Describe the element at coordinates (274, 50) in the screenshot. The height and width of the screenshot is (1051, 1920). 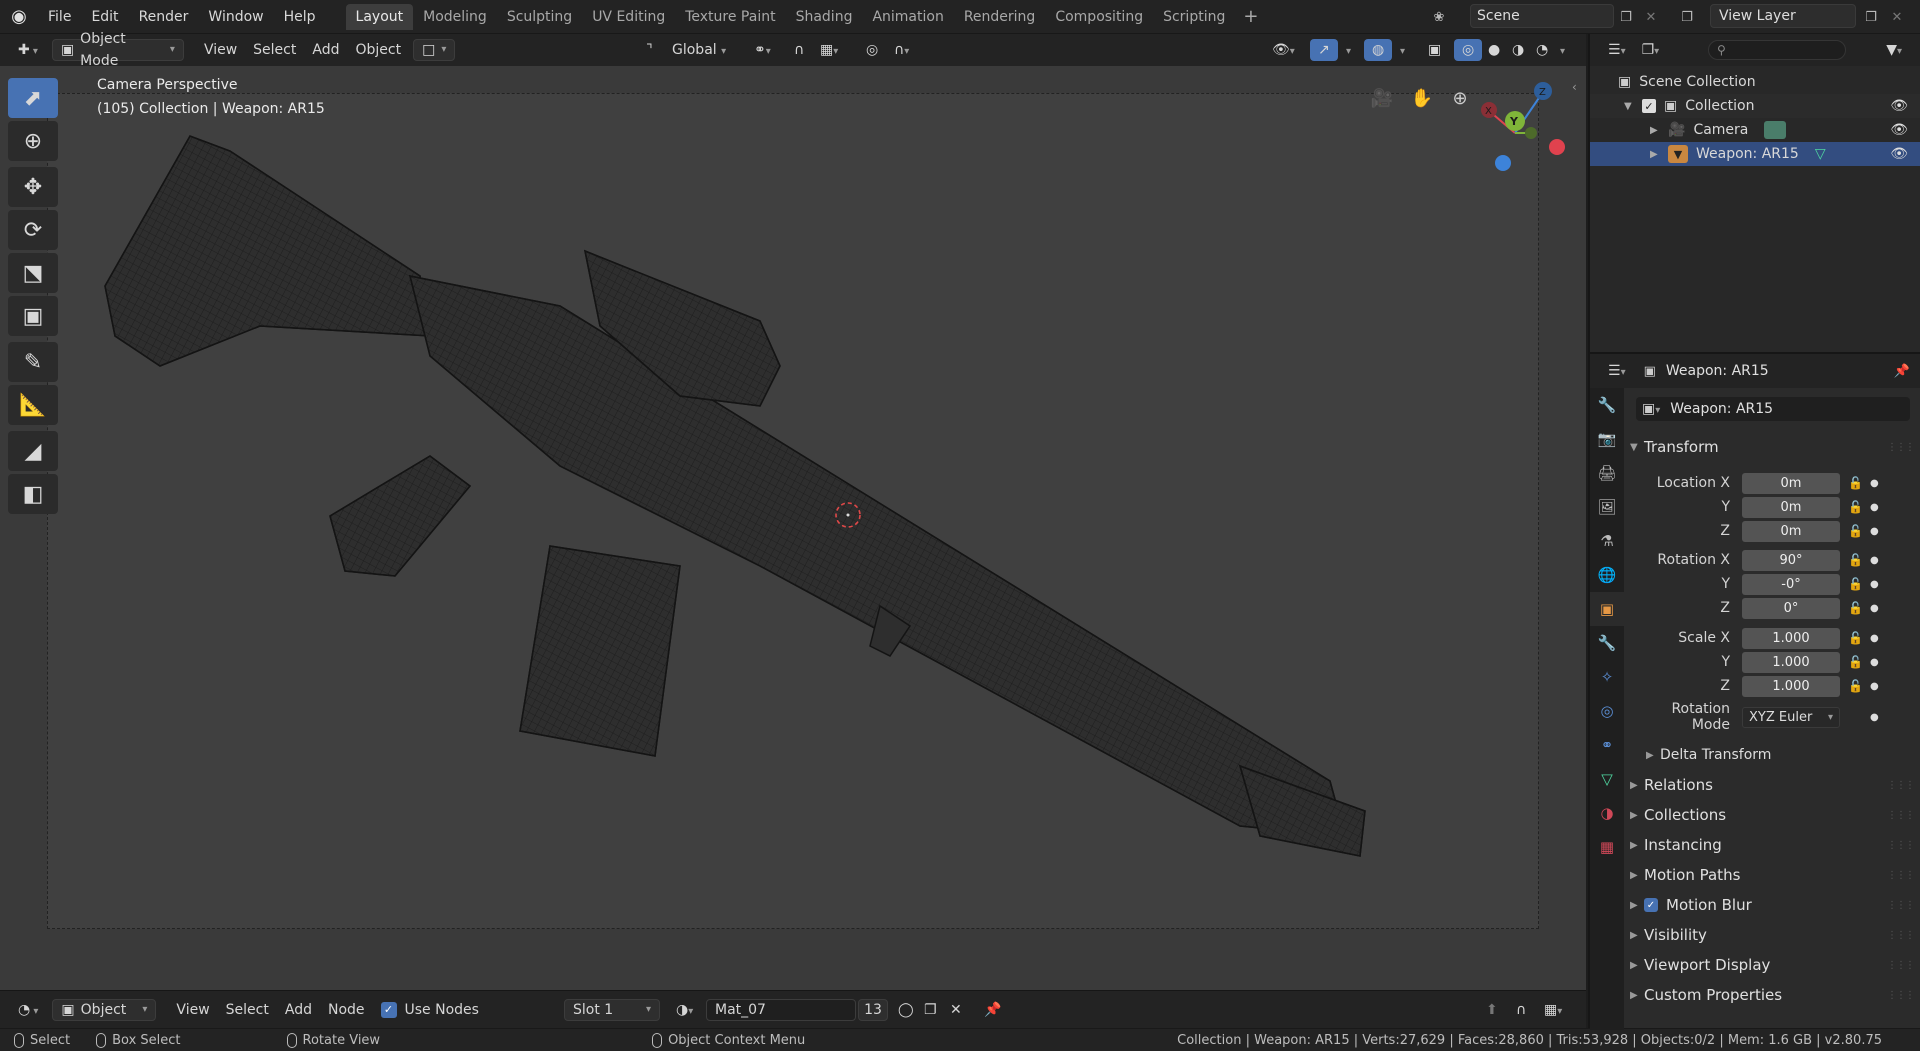
I see `menu-select: Select` at that location.